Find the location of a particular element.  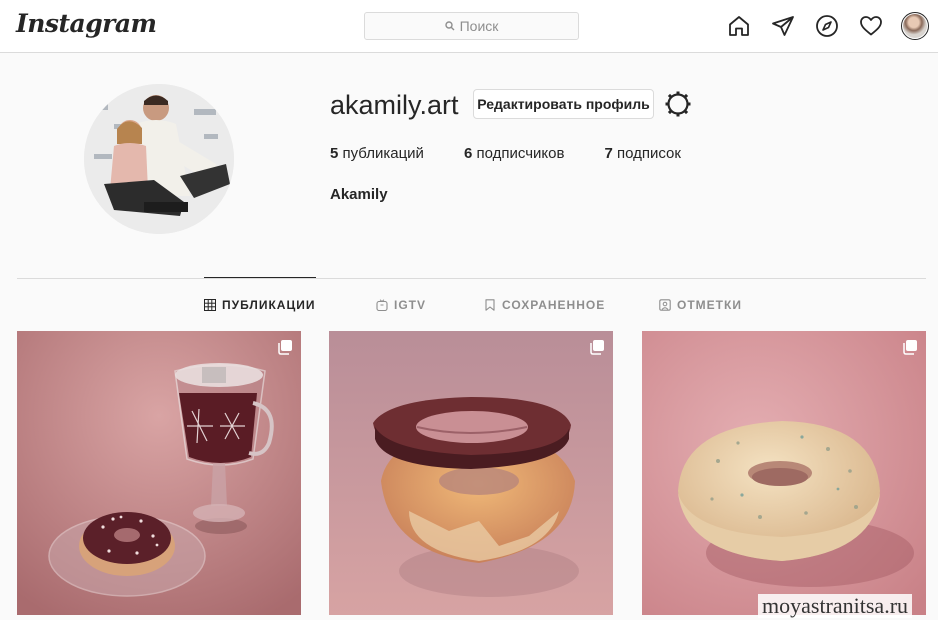

profile-username: akamily.art is located at coordinates (394, 105).